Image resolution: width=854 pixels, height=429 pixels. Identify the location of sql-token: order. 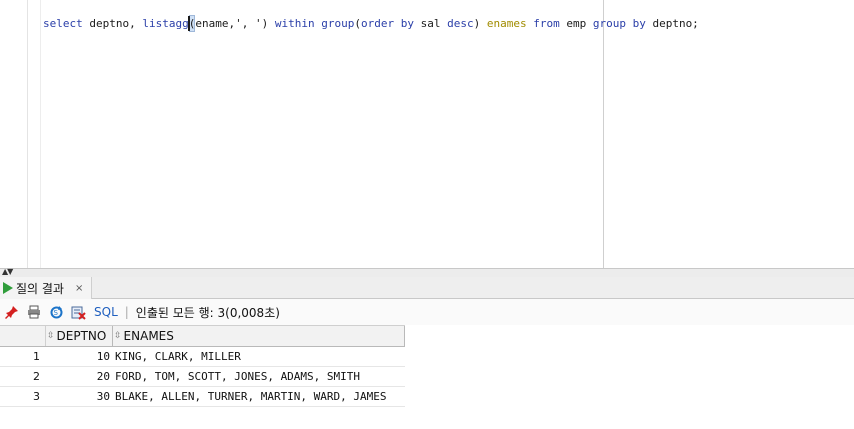
(377, 23).